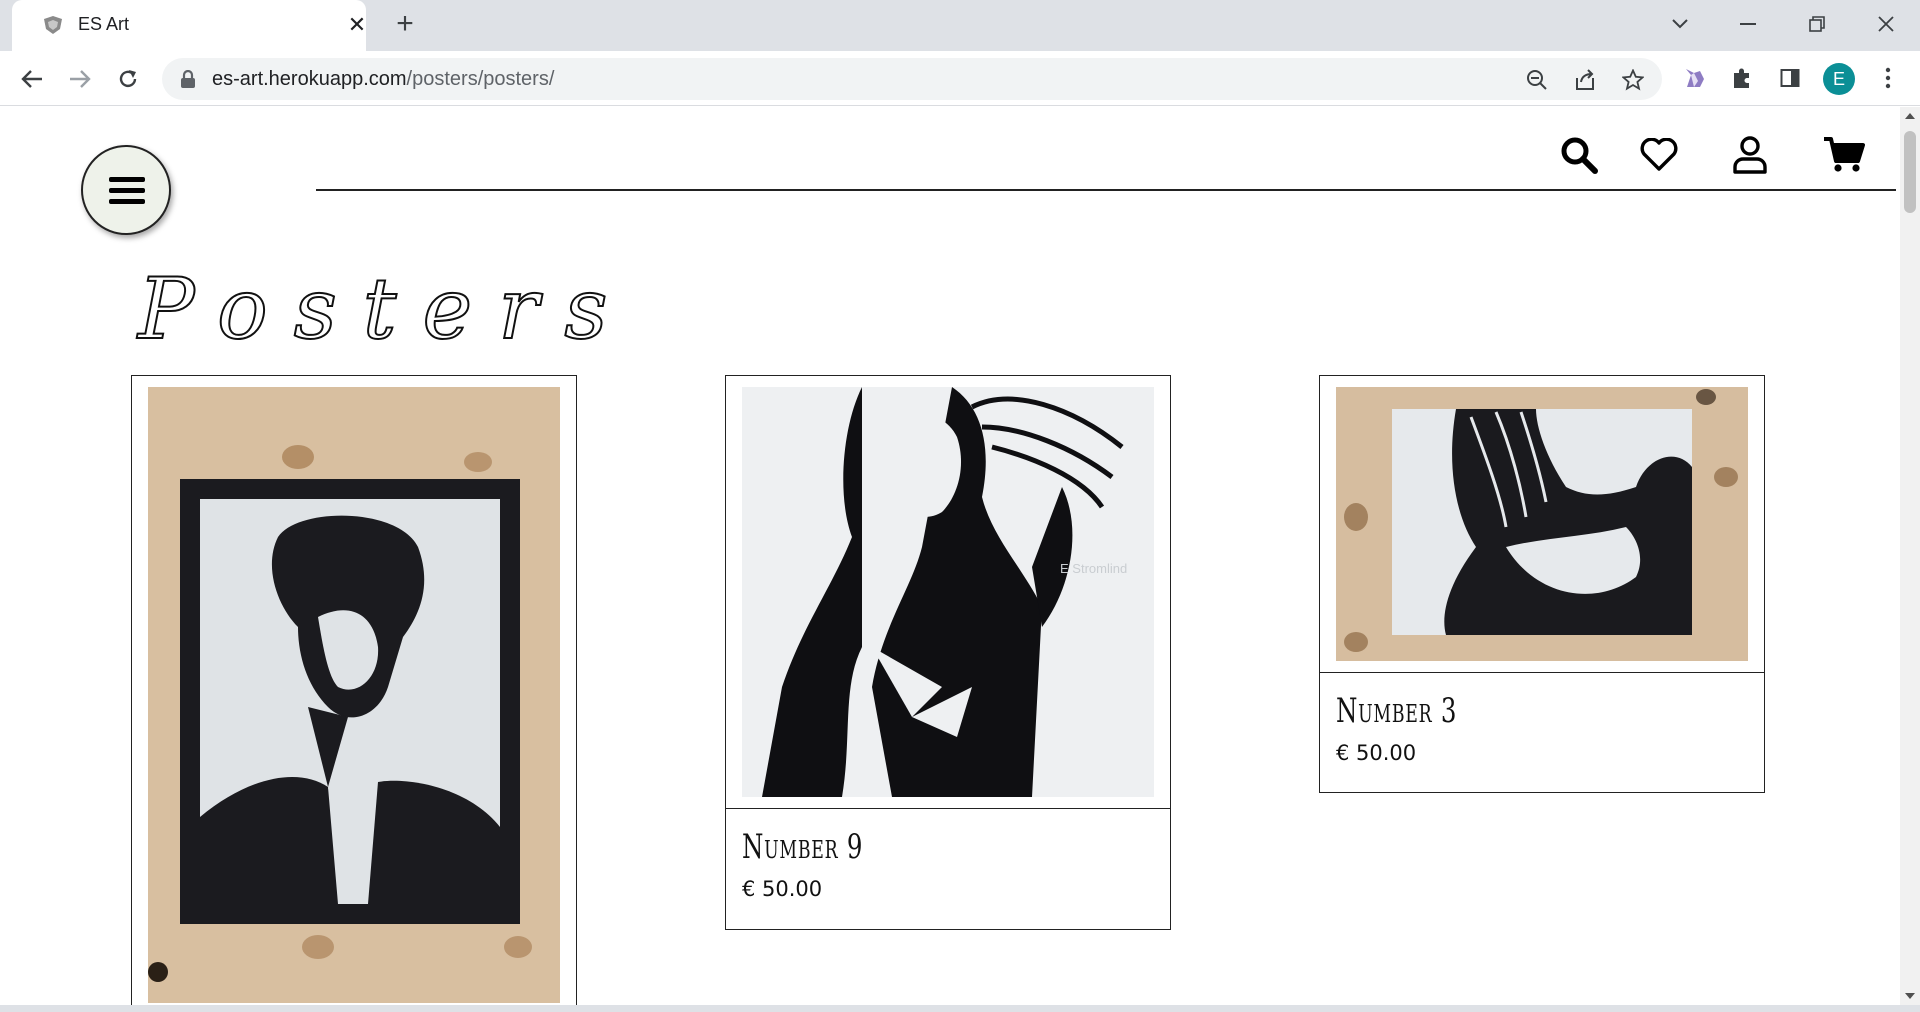  I want to click on product-info: Number 9 € 50.00, so click(948, 869).